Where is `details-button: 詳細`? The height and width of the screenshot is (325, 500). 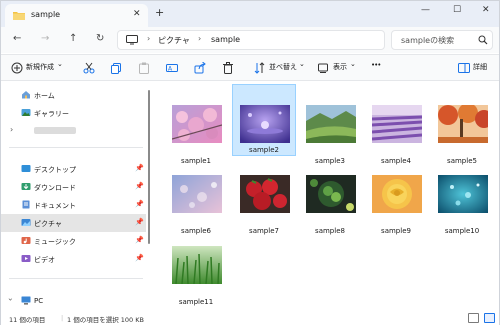
details-button: 詳細 is located at coordinates (480, 67).